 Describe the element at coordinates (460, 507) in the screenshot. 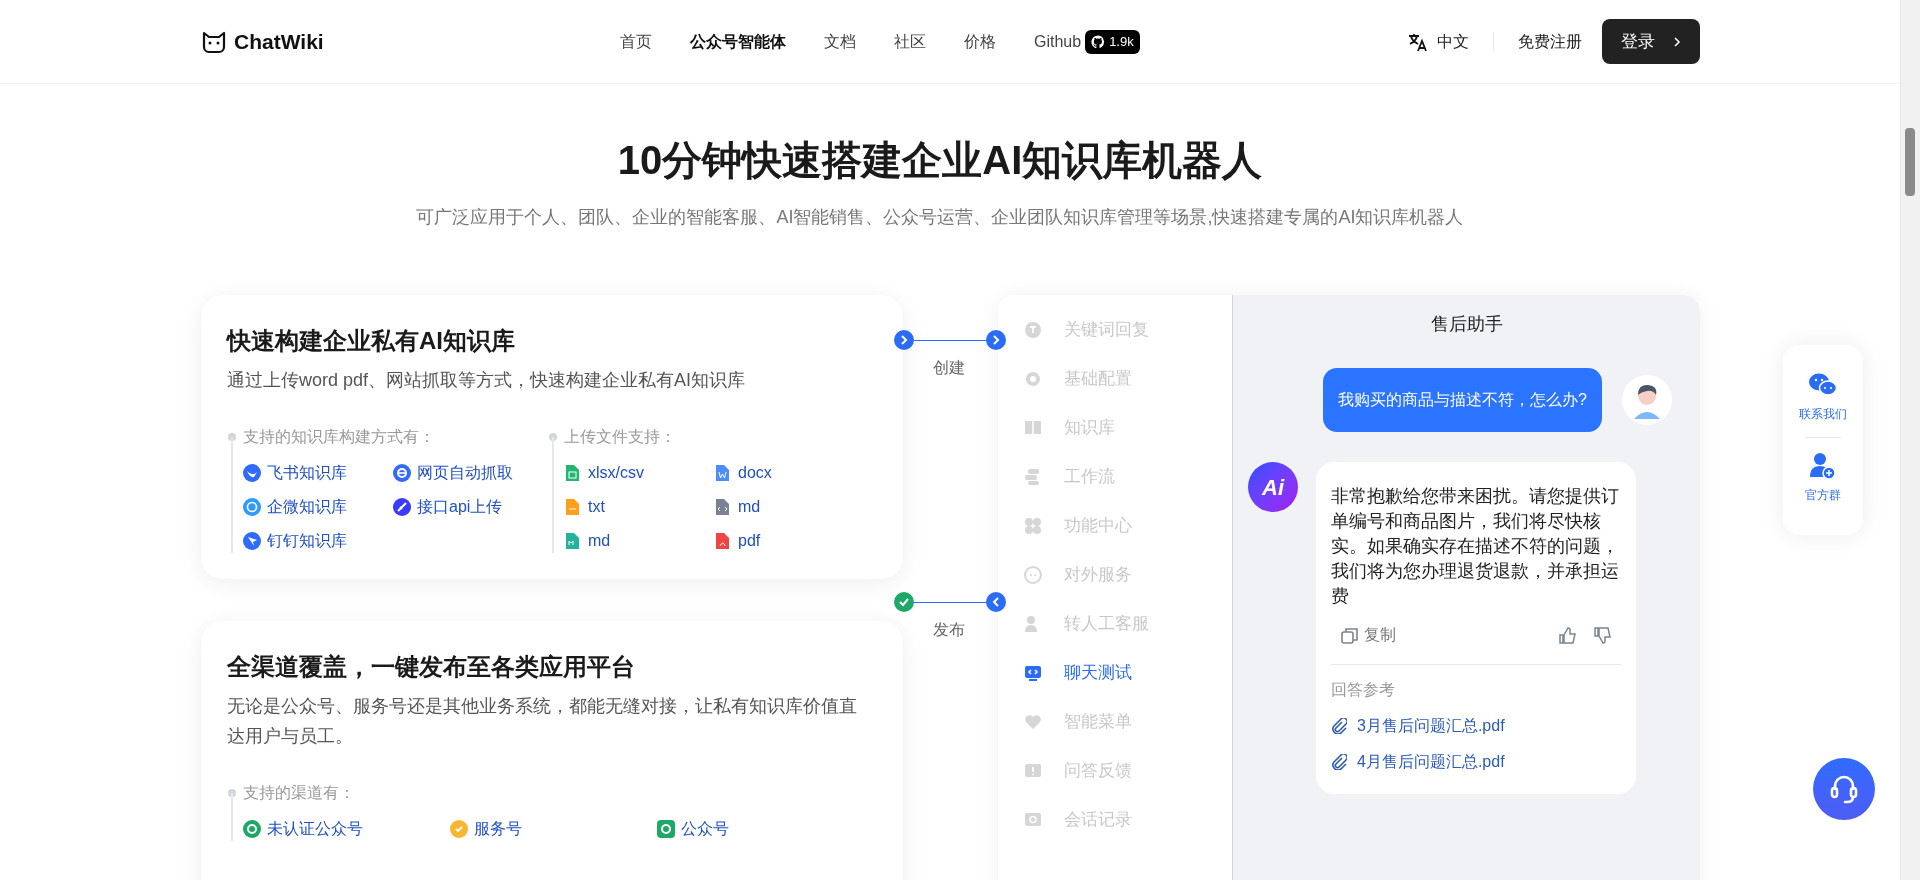

I see `list-item-text: 接口api上传` at that location.